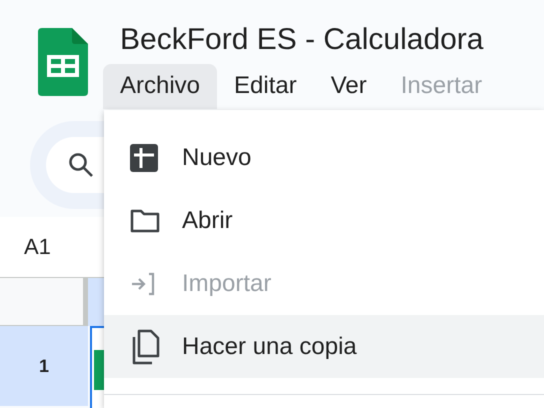  I want to click on menu-bar-item: Ver, so click(349, 86).